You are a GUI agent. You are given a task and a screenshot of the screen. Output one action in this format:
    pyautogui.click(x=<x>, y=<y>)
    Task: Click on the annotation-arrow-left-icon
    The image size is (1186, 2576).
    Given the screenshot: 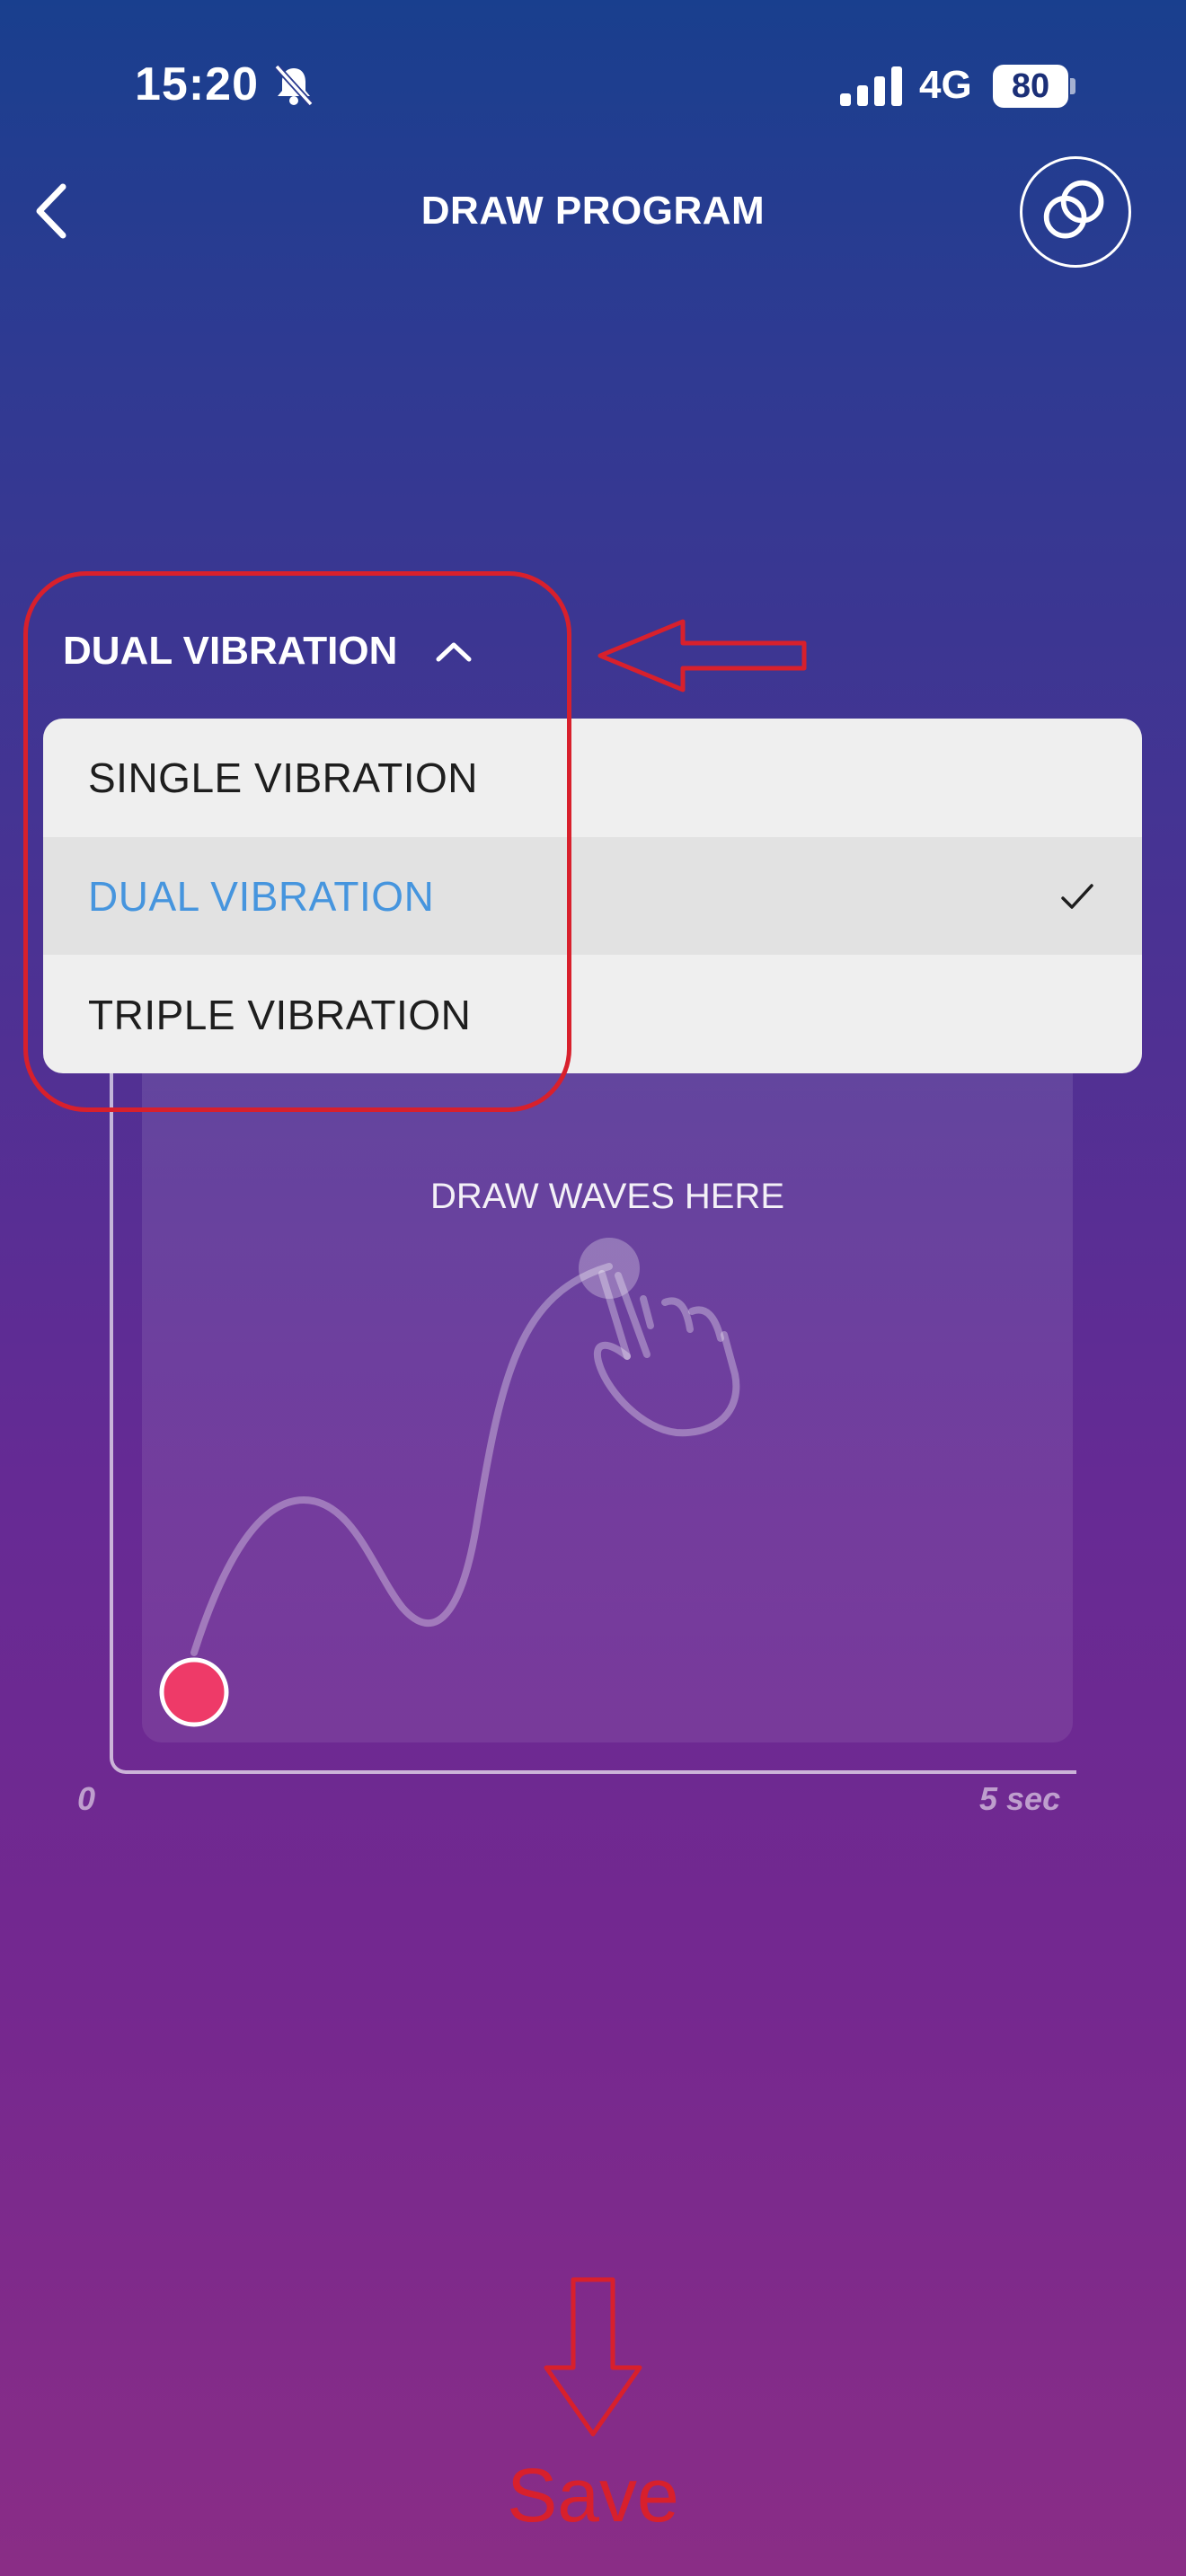 What is the action you would take?
    pyautogui.click(x=702, y=656)
    